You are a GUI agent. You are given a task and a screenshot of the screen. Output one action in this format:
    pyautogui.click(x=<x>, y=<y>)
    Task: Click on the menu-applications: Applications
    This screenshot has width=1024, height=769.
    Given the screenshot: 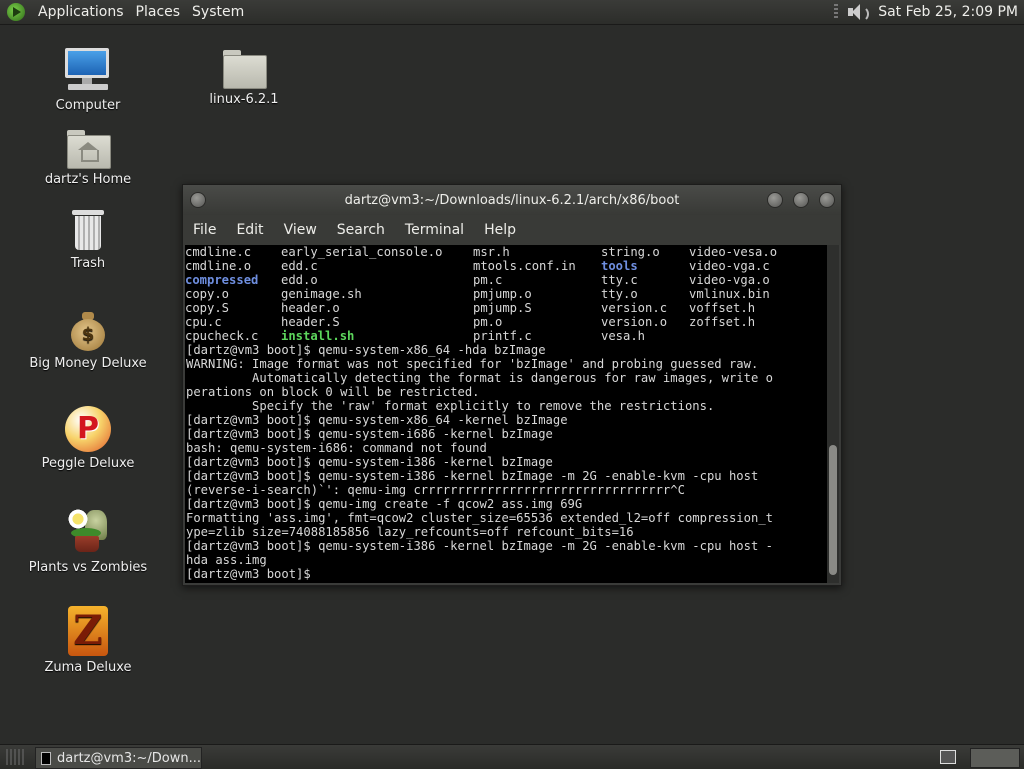 What is the action you would take?
    pyautogui.click(x=81, y=12)
    